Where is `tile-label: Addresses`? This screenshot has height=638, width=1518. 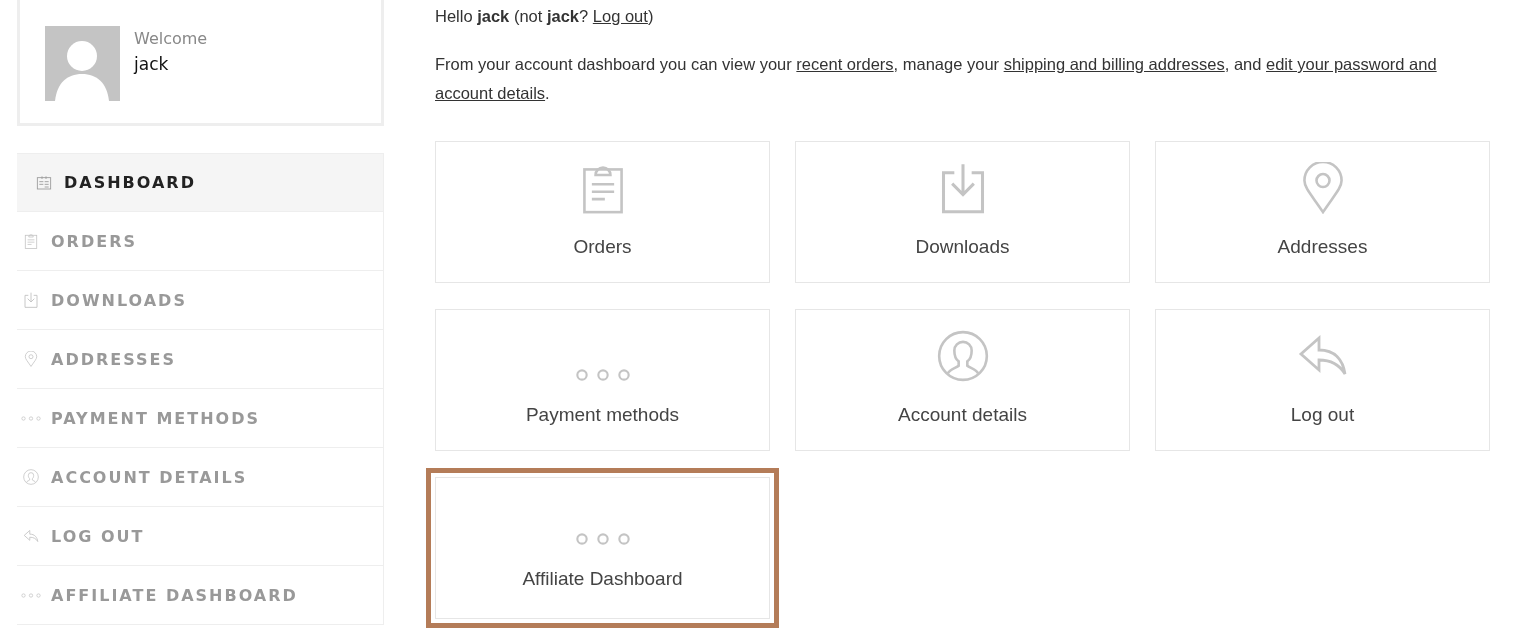
tile-label: Addresses is located at coordinates (1322, 247).